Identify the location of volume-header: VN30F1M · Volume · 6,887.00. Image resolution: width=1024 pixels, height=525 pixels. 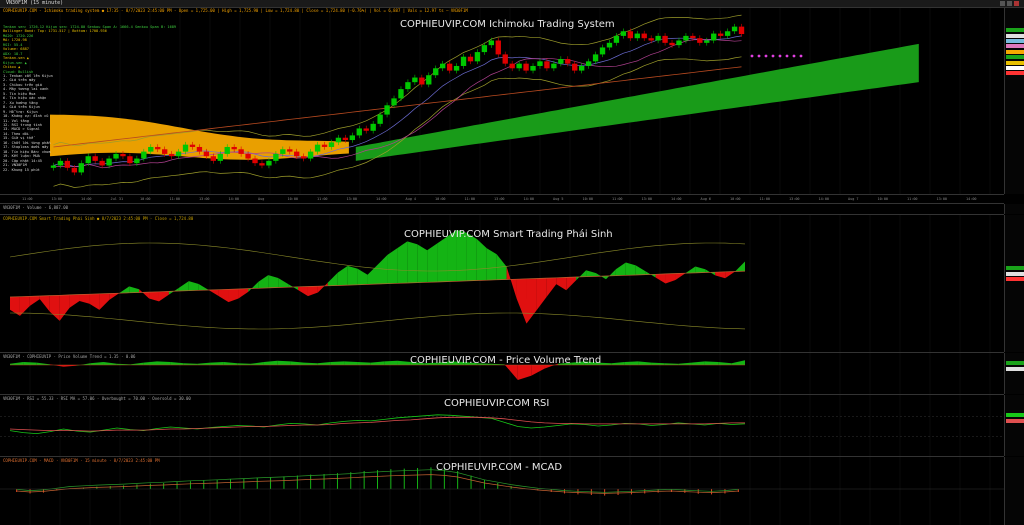
(36, 207).